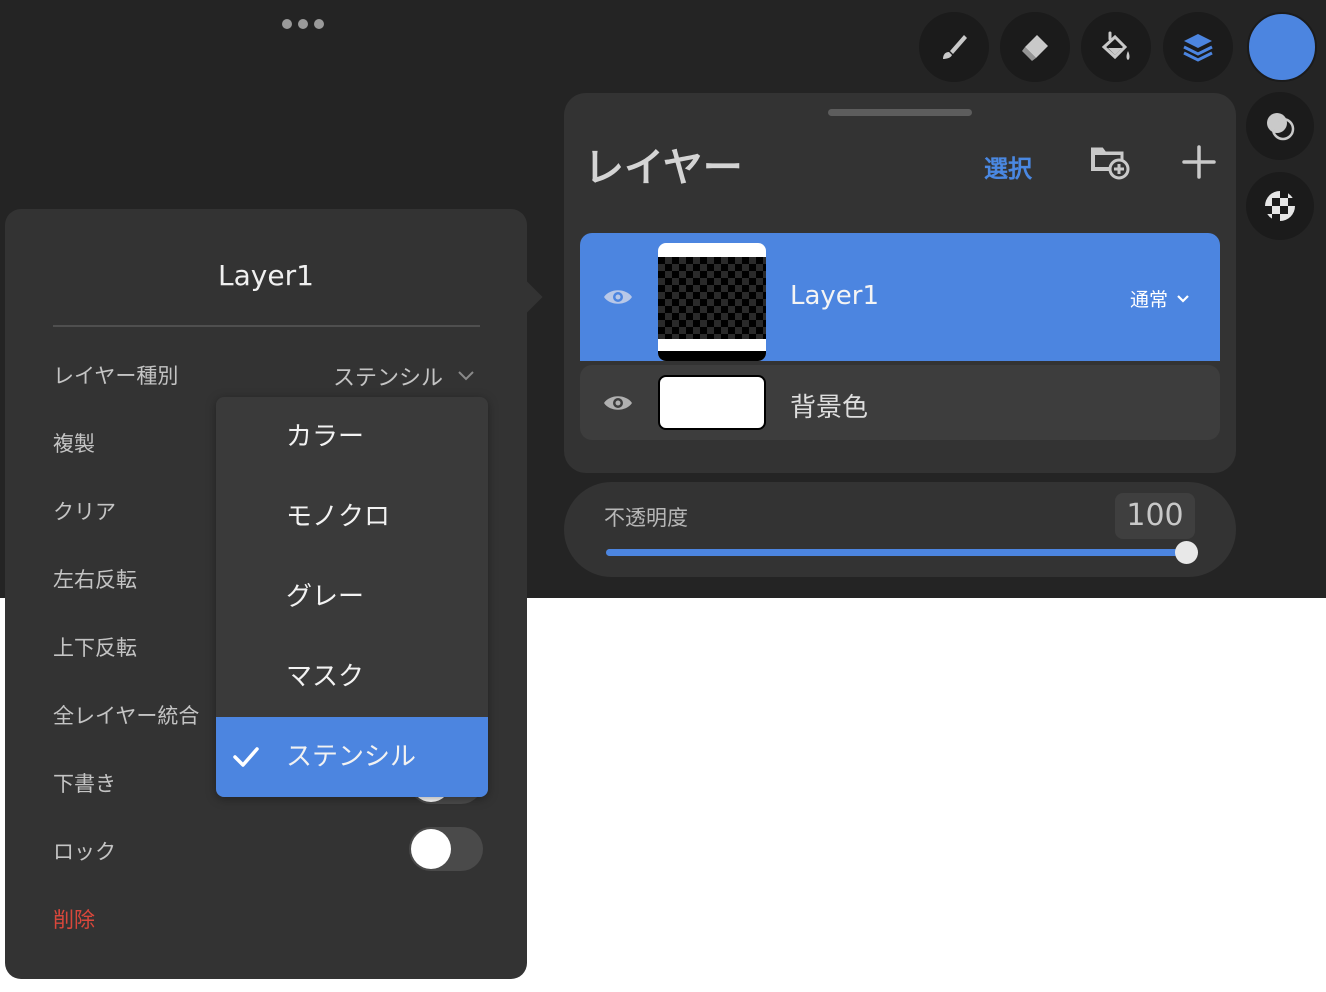 This screenshot has width=1326, height=992. What do you see at coordinates (431, 849) in the screenshot?
I see `toggle-knob` at bounding box center [431, 849].